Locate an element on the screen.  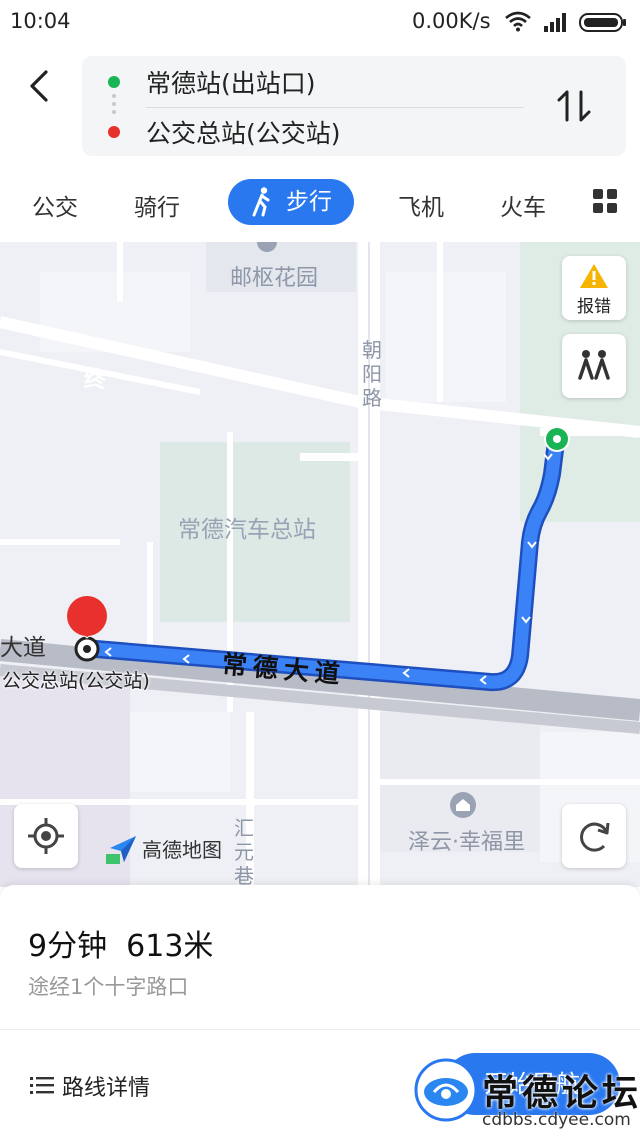
route-input-box: 常德站(出站口) 公交总站(公交站) is located at coordinates (354, 106).